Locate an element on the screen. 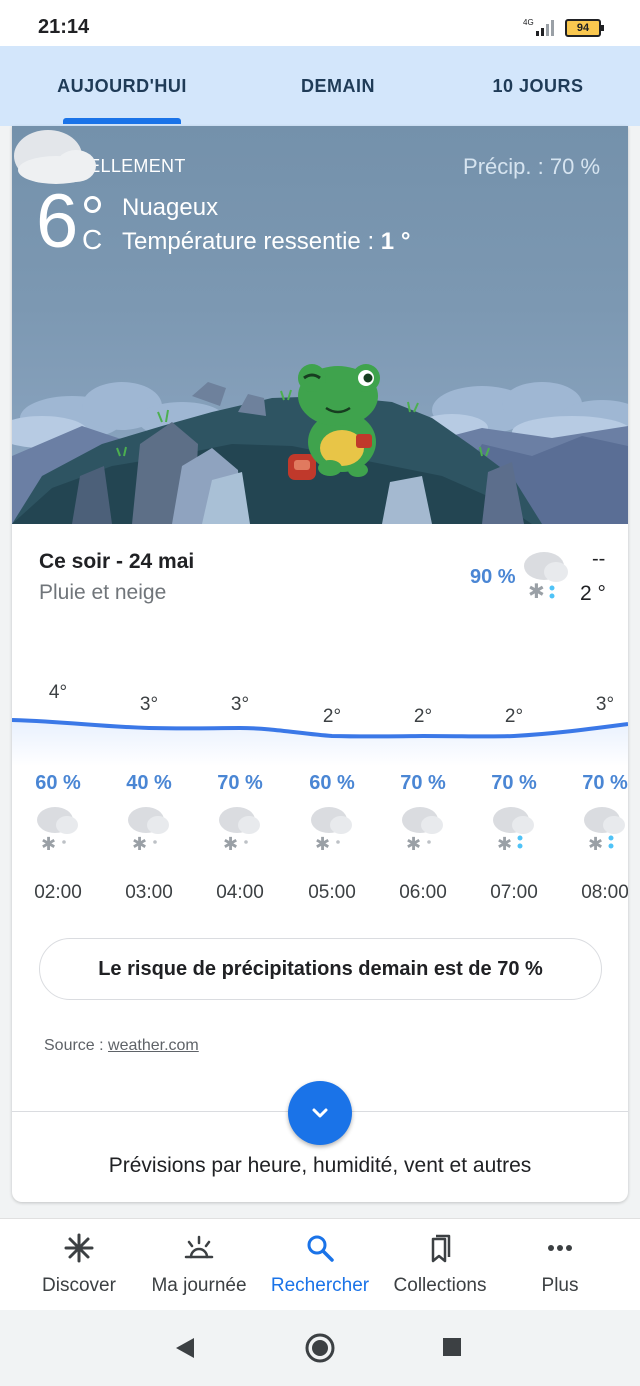 The height and width of the screenshot is (1386, 640). nav-label: Discover is located at coordinates (79, 1285).